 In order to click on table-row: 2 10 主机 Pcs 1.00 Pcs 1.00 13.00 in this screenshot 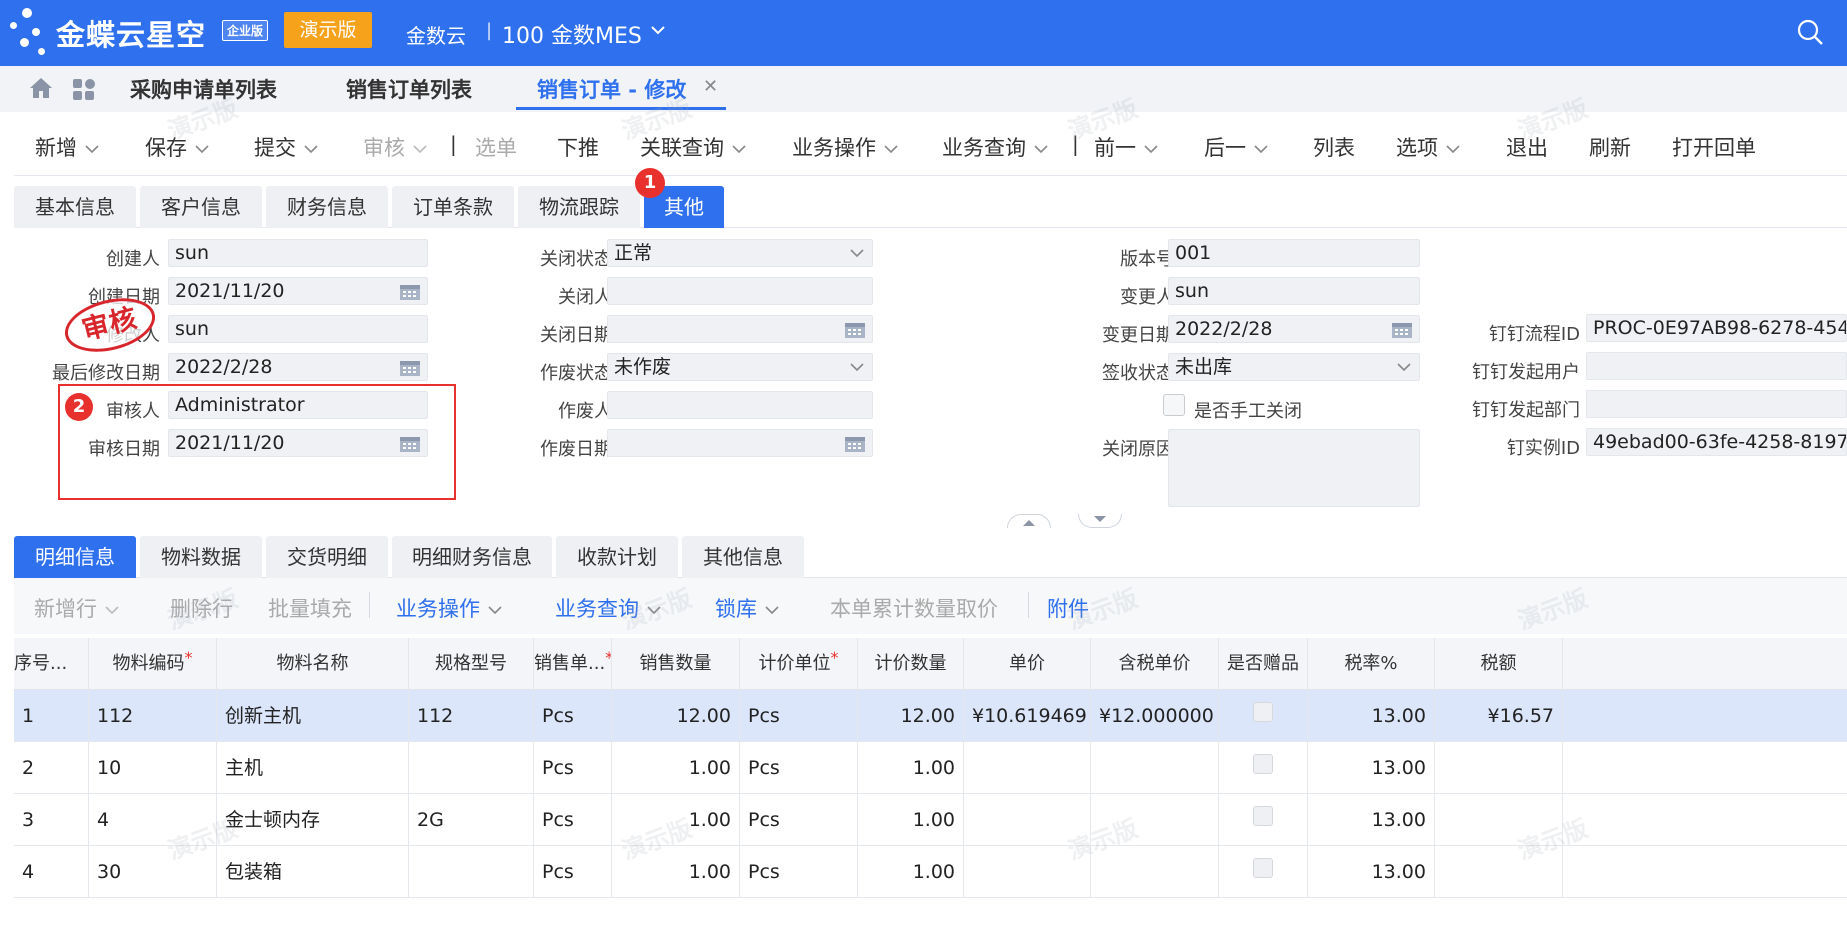, I will do `click(930, 768)`.